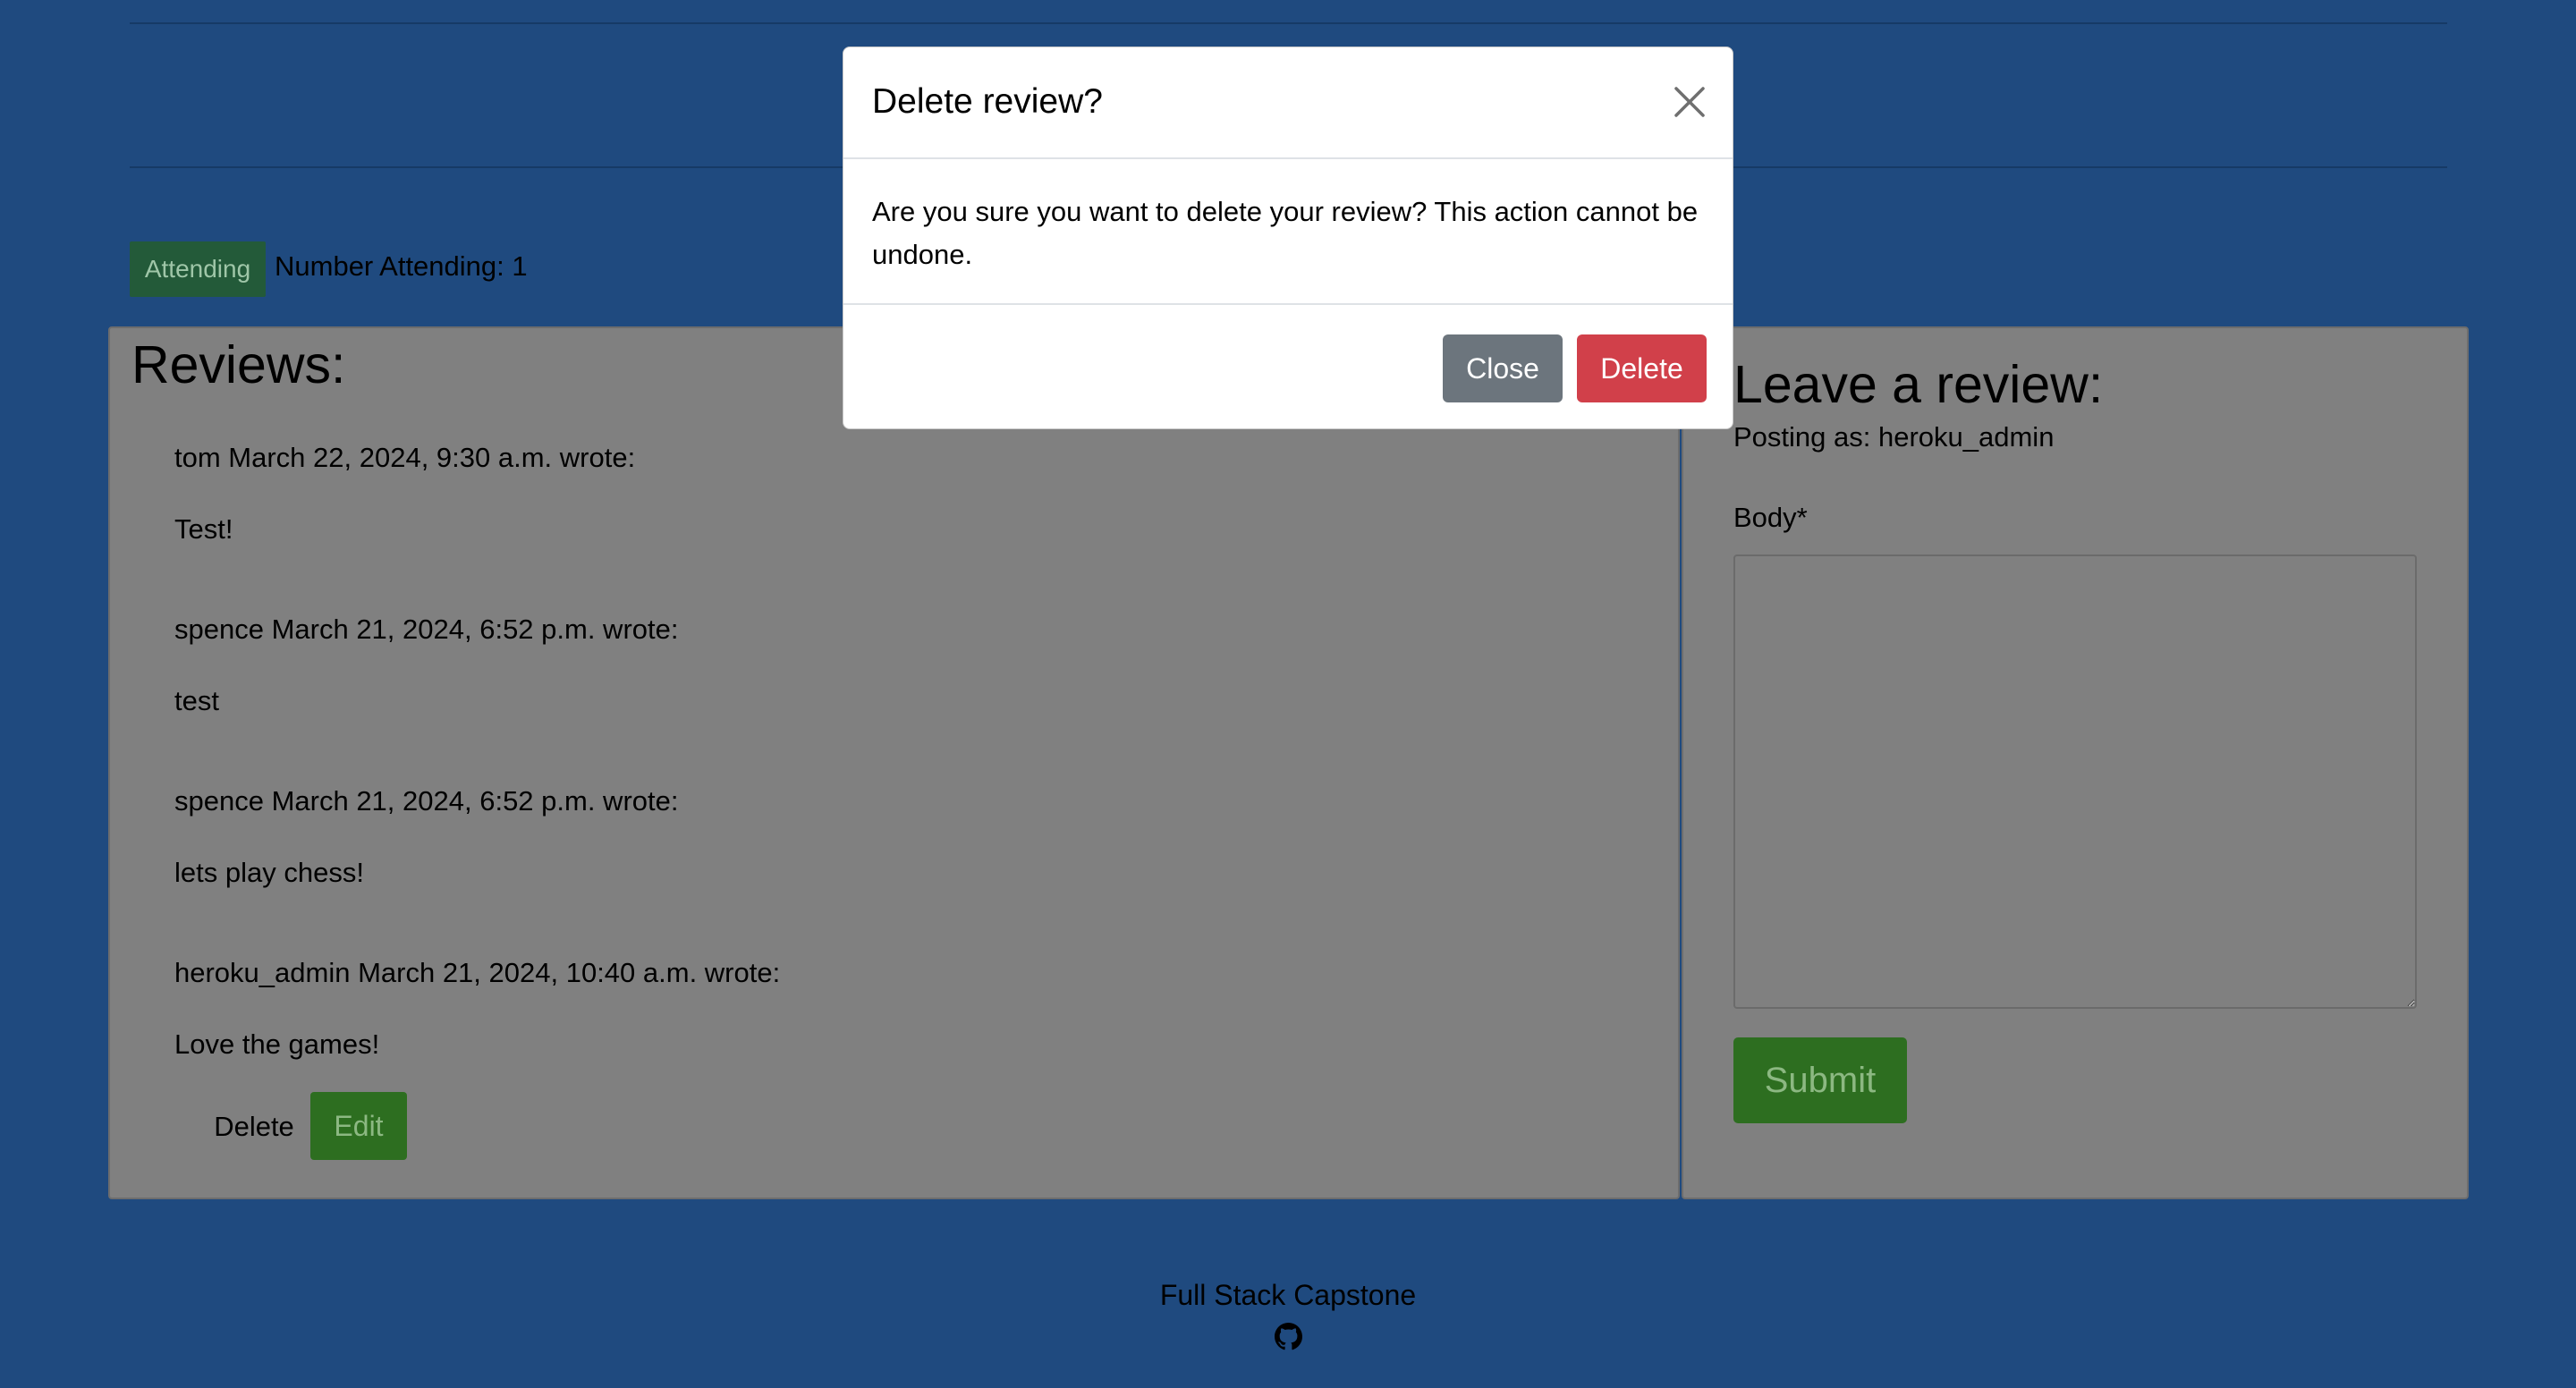 This screenshot has width=2576, height=1388. What do you see at coordinates (238, 365) in the screenshot?
I see `reviews-heading: Reviews:` at bounding box center [238, 365].